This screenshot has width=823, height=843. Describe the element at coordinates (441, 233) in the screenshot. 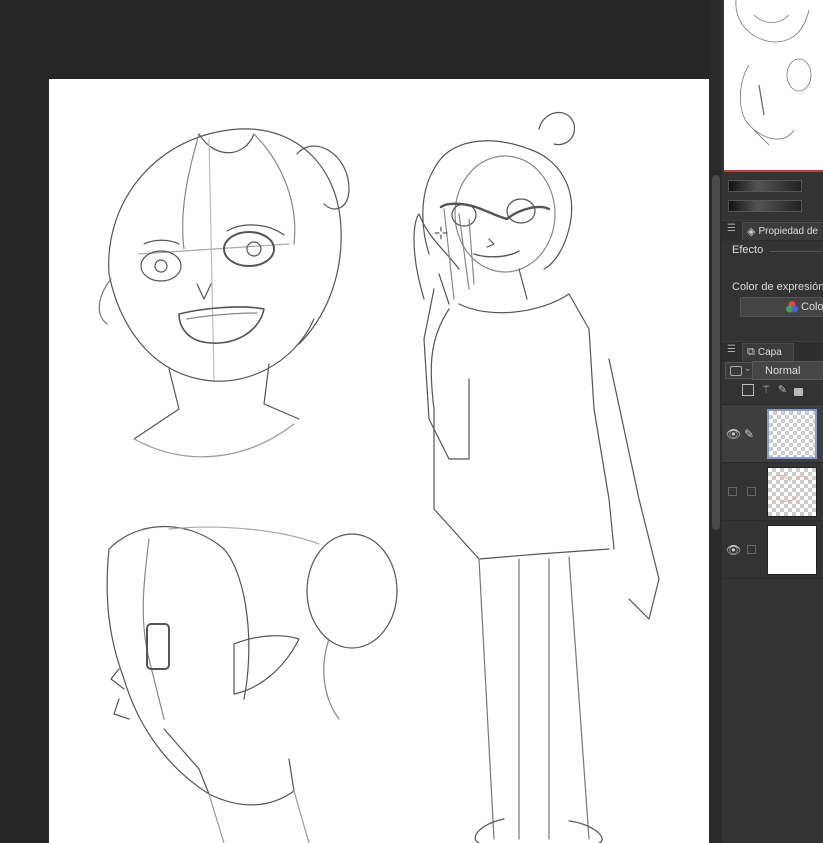

I see `crosshair-cursor` at that location.